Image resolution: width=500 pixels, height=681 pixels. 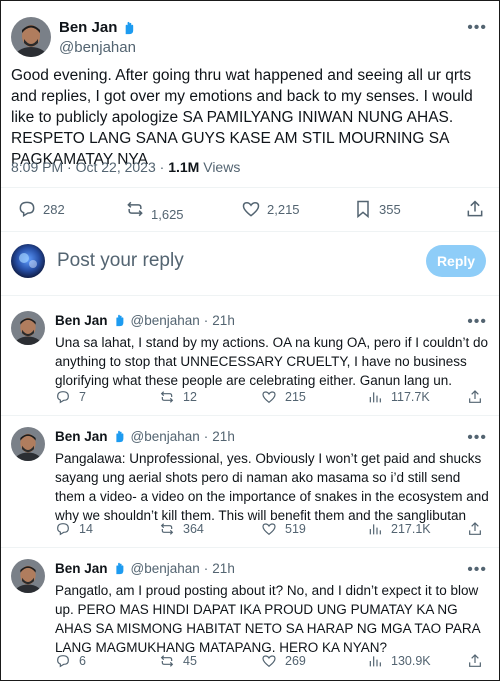 I want to click on views-count: 217.1K, so click(x=411, y=529).